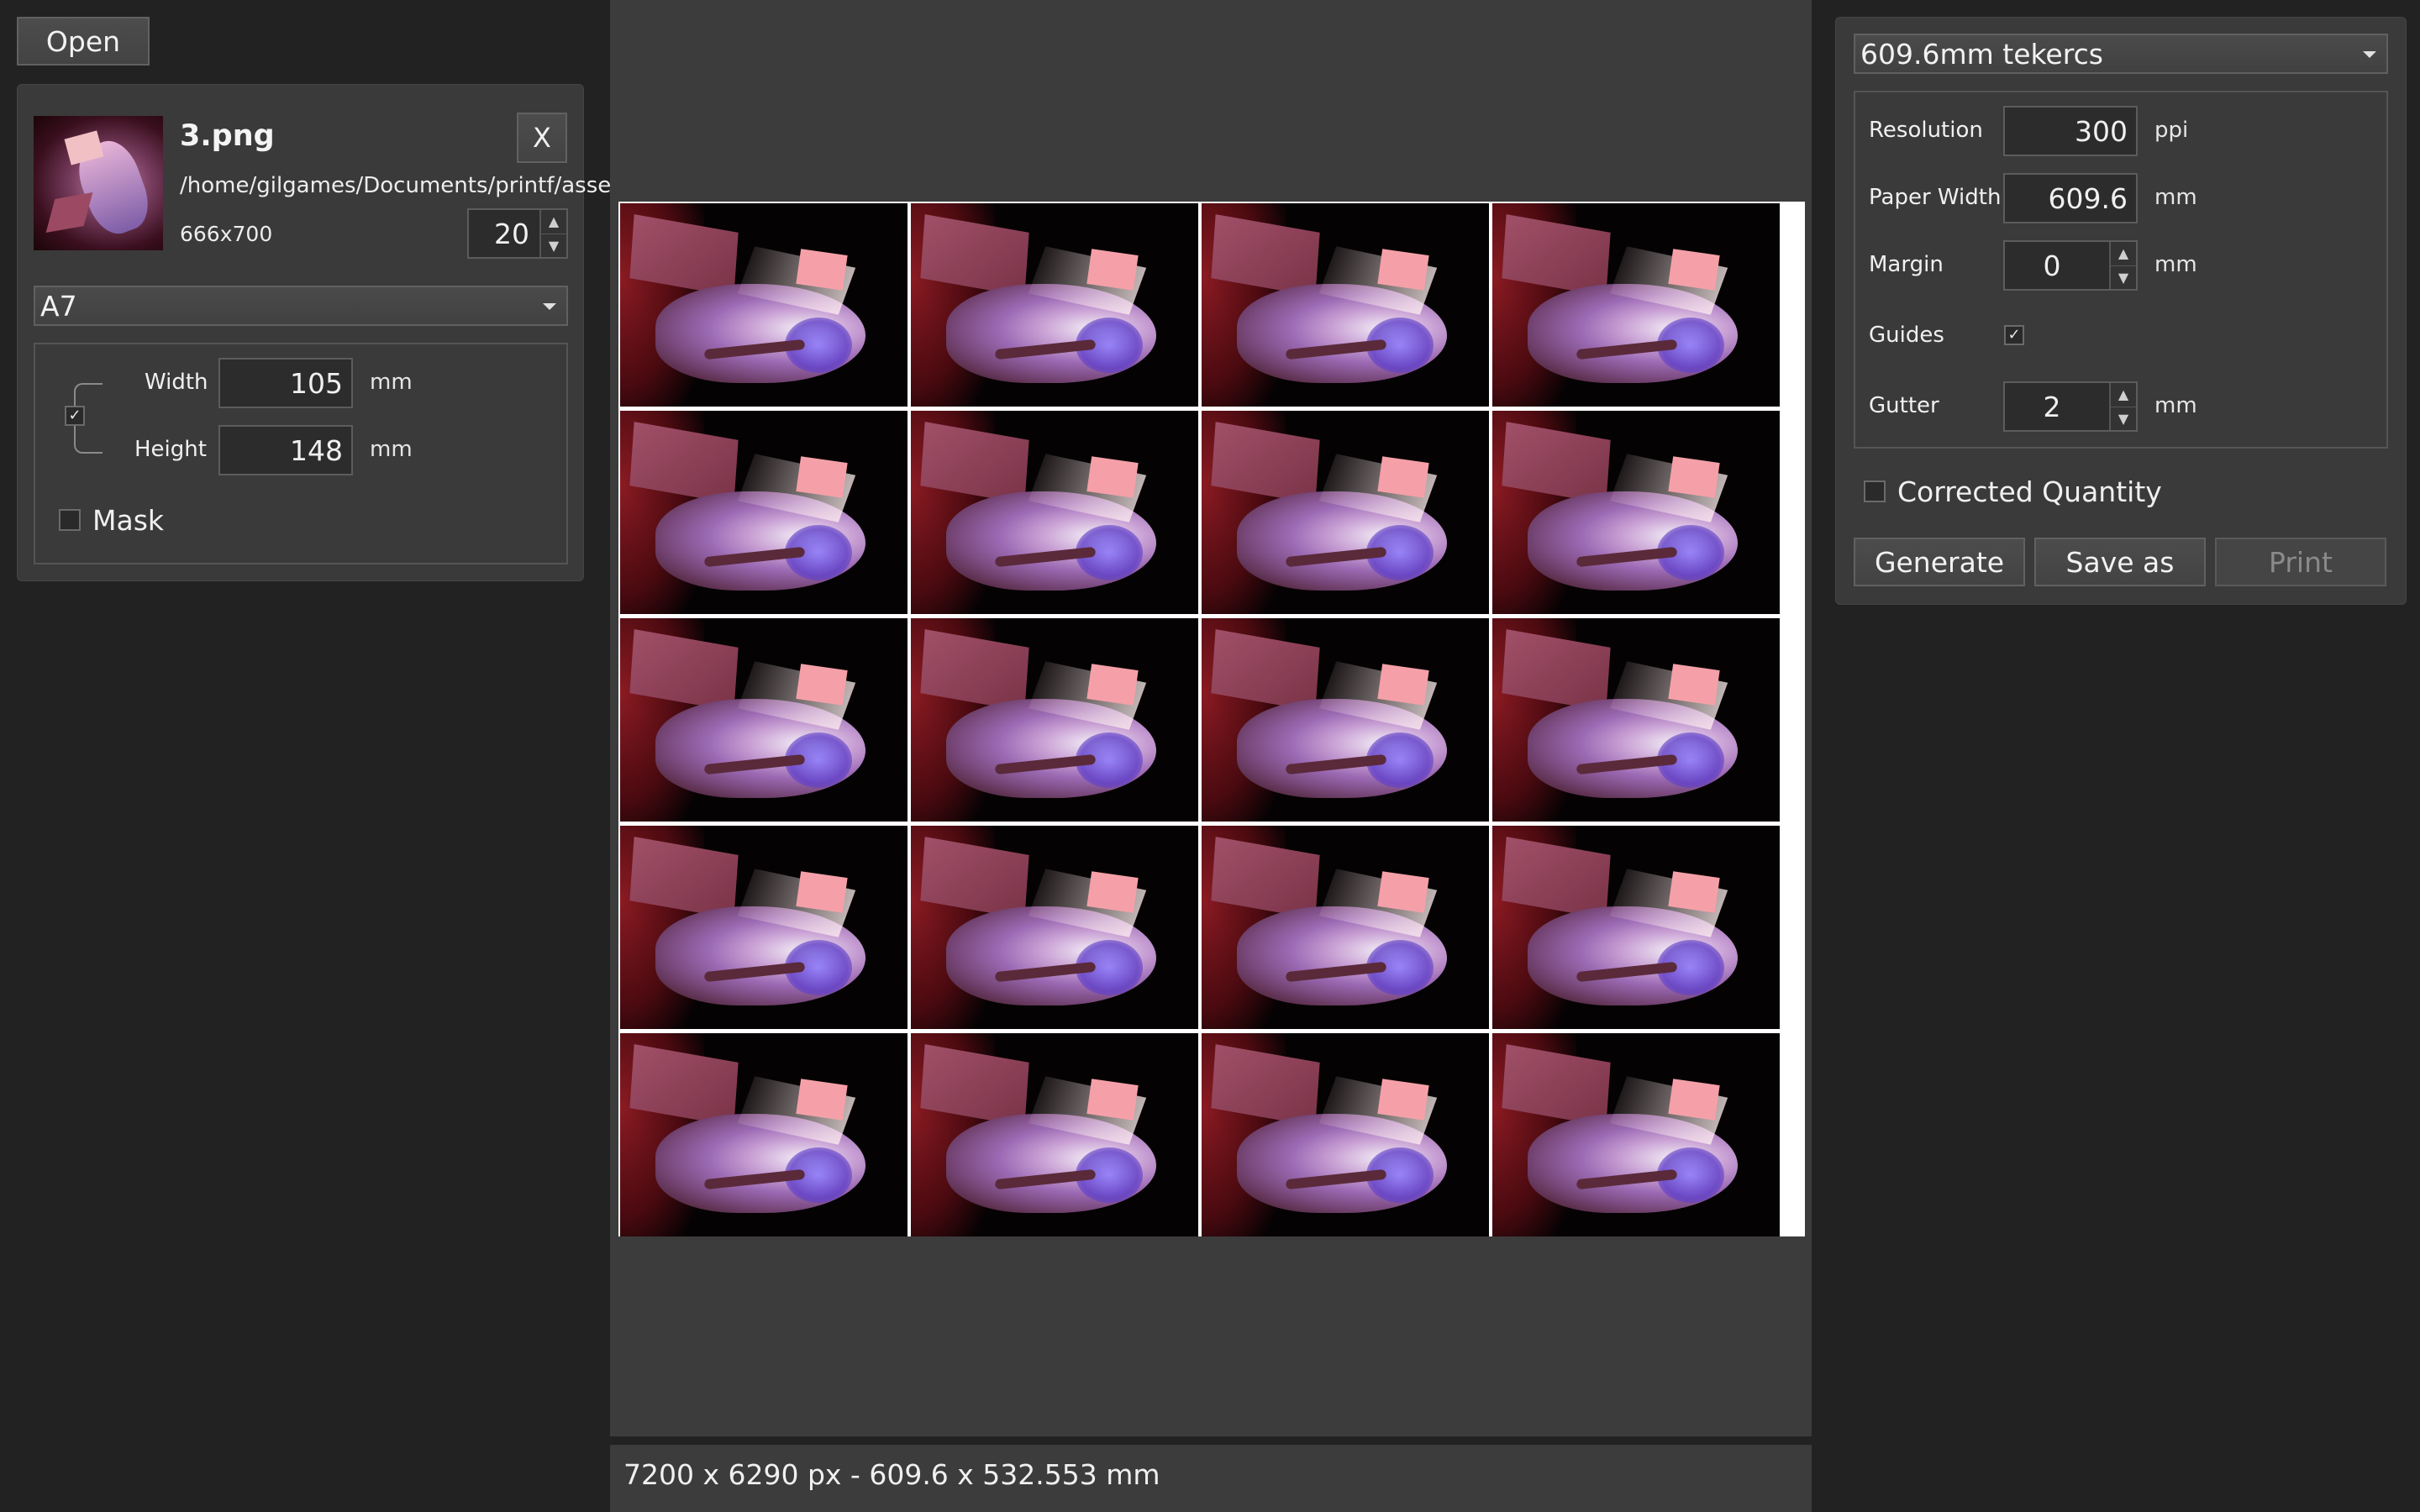  Describe the element at coordinates (316, 450) in the screenshot. I see `height-value: 148` at that location.